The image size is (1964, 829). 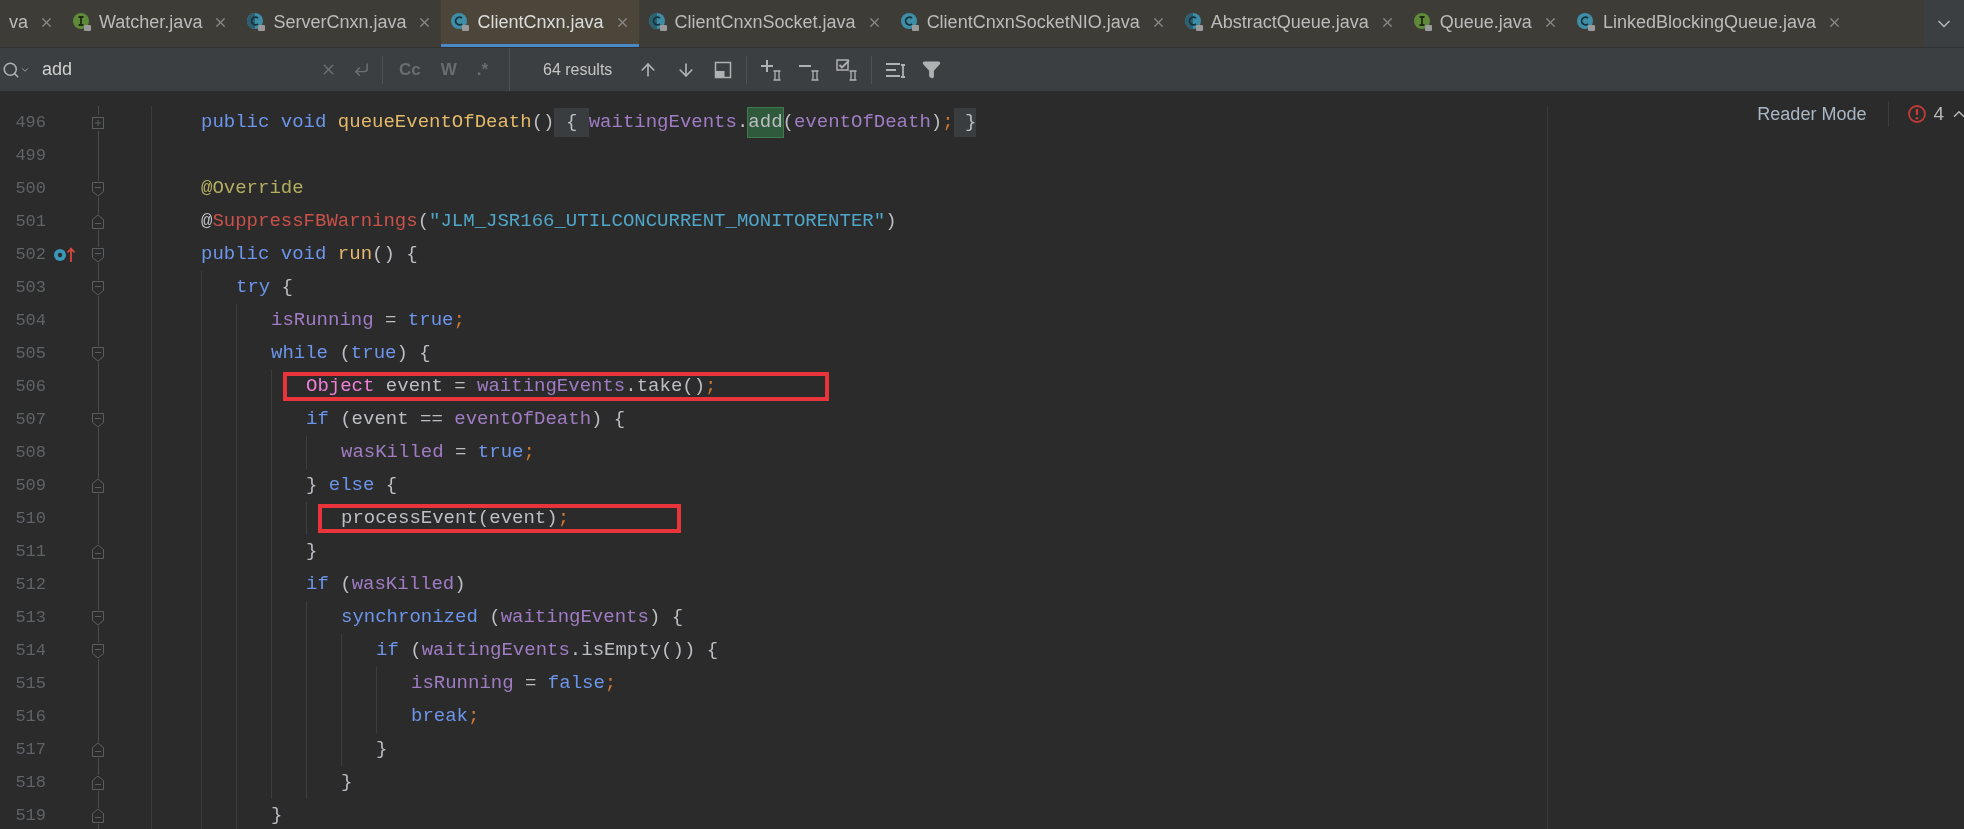 I want to click on line-number: 508, so click(x=30, y=452).